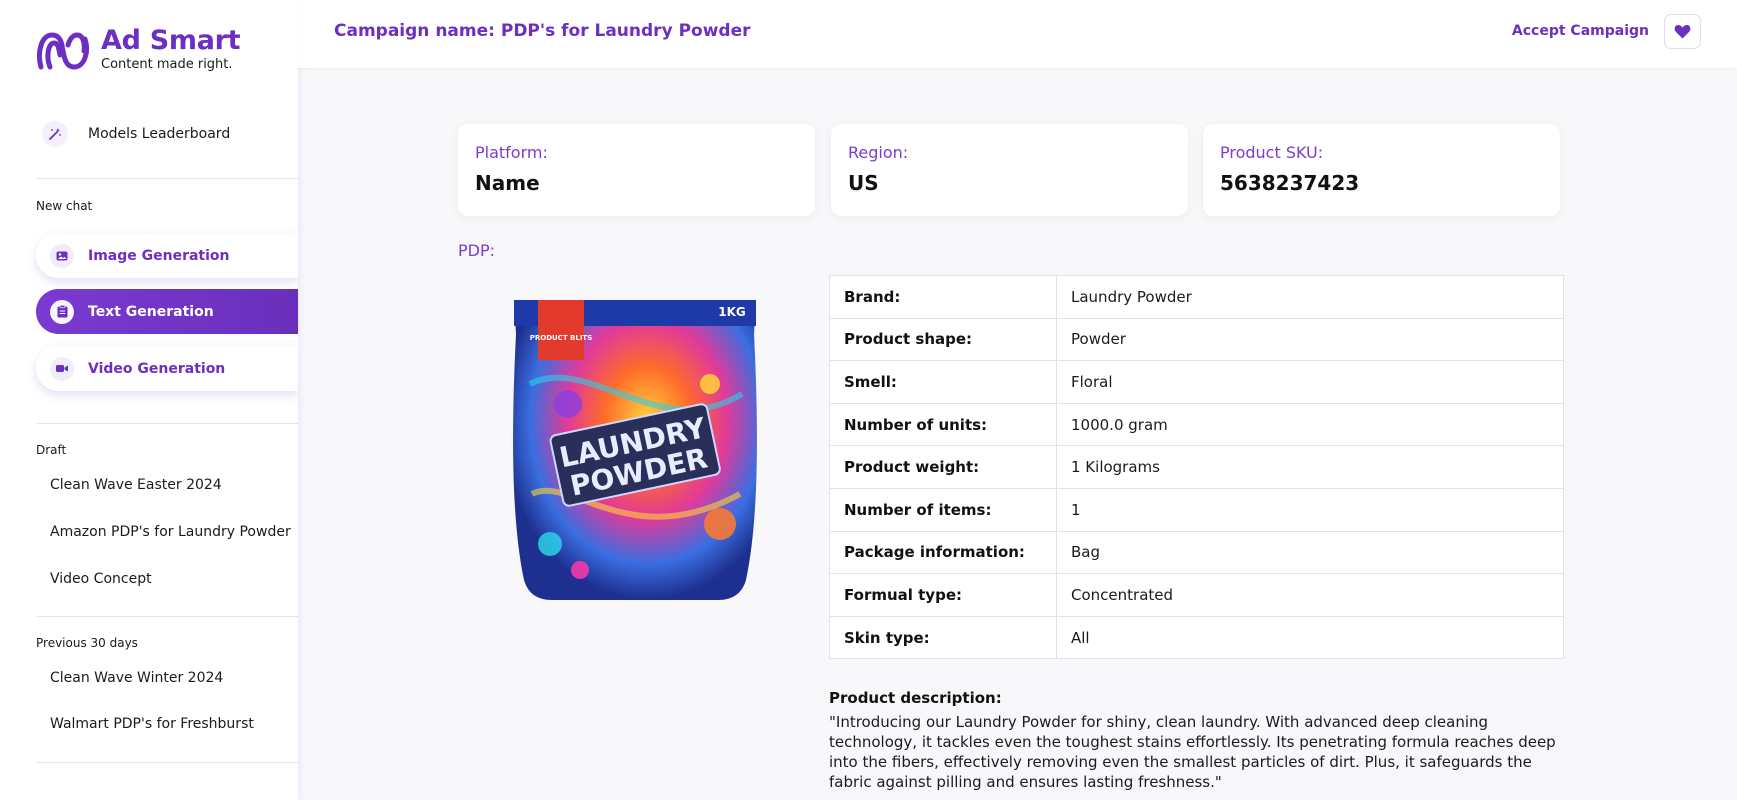  I want to click on brand-logo: Ad Smart Content made right., so click(138, 49).